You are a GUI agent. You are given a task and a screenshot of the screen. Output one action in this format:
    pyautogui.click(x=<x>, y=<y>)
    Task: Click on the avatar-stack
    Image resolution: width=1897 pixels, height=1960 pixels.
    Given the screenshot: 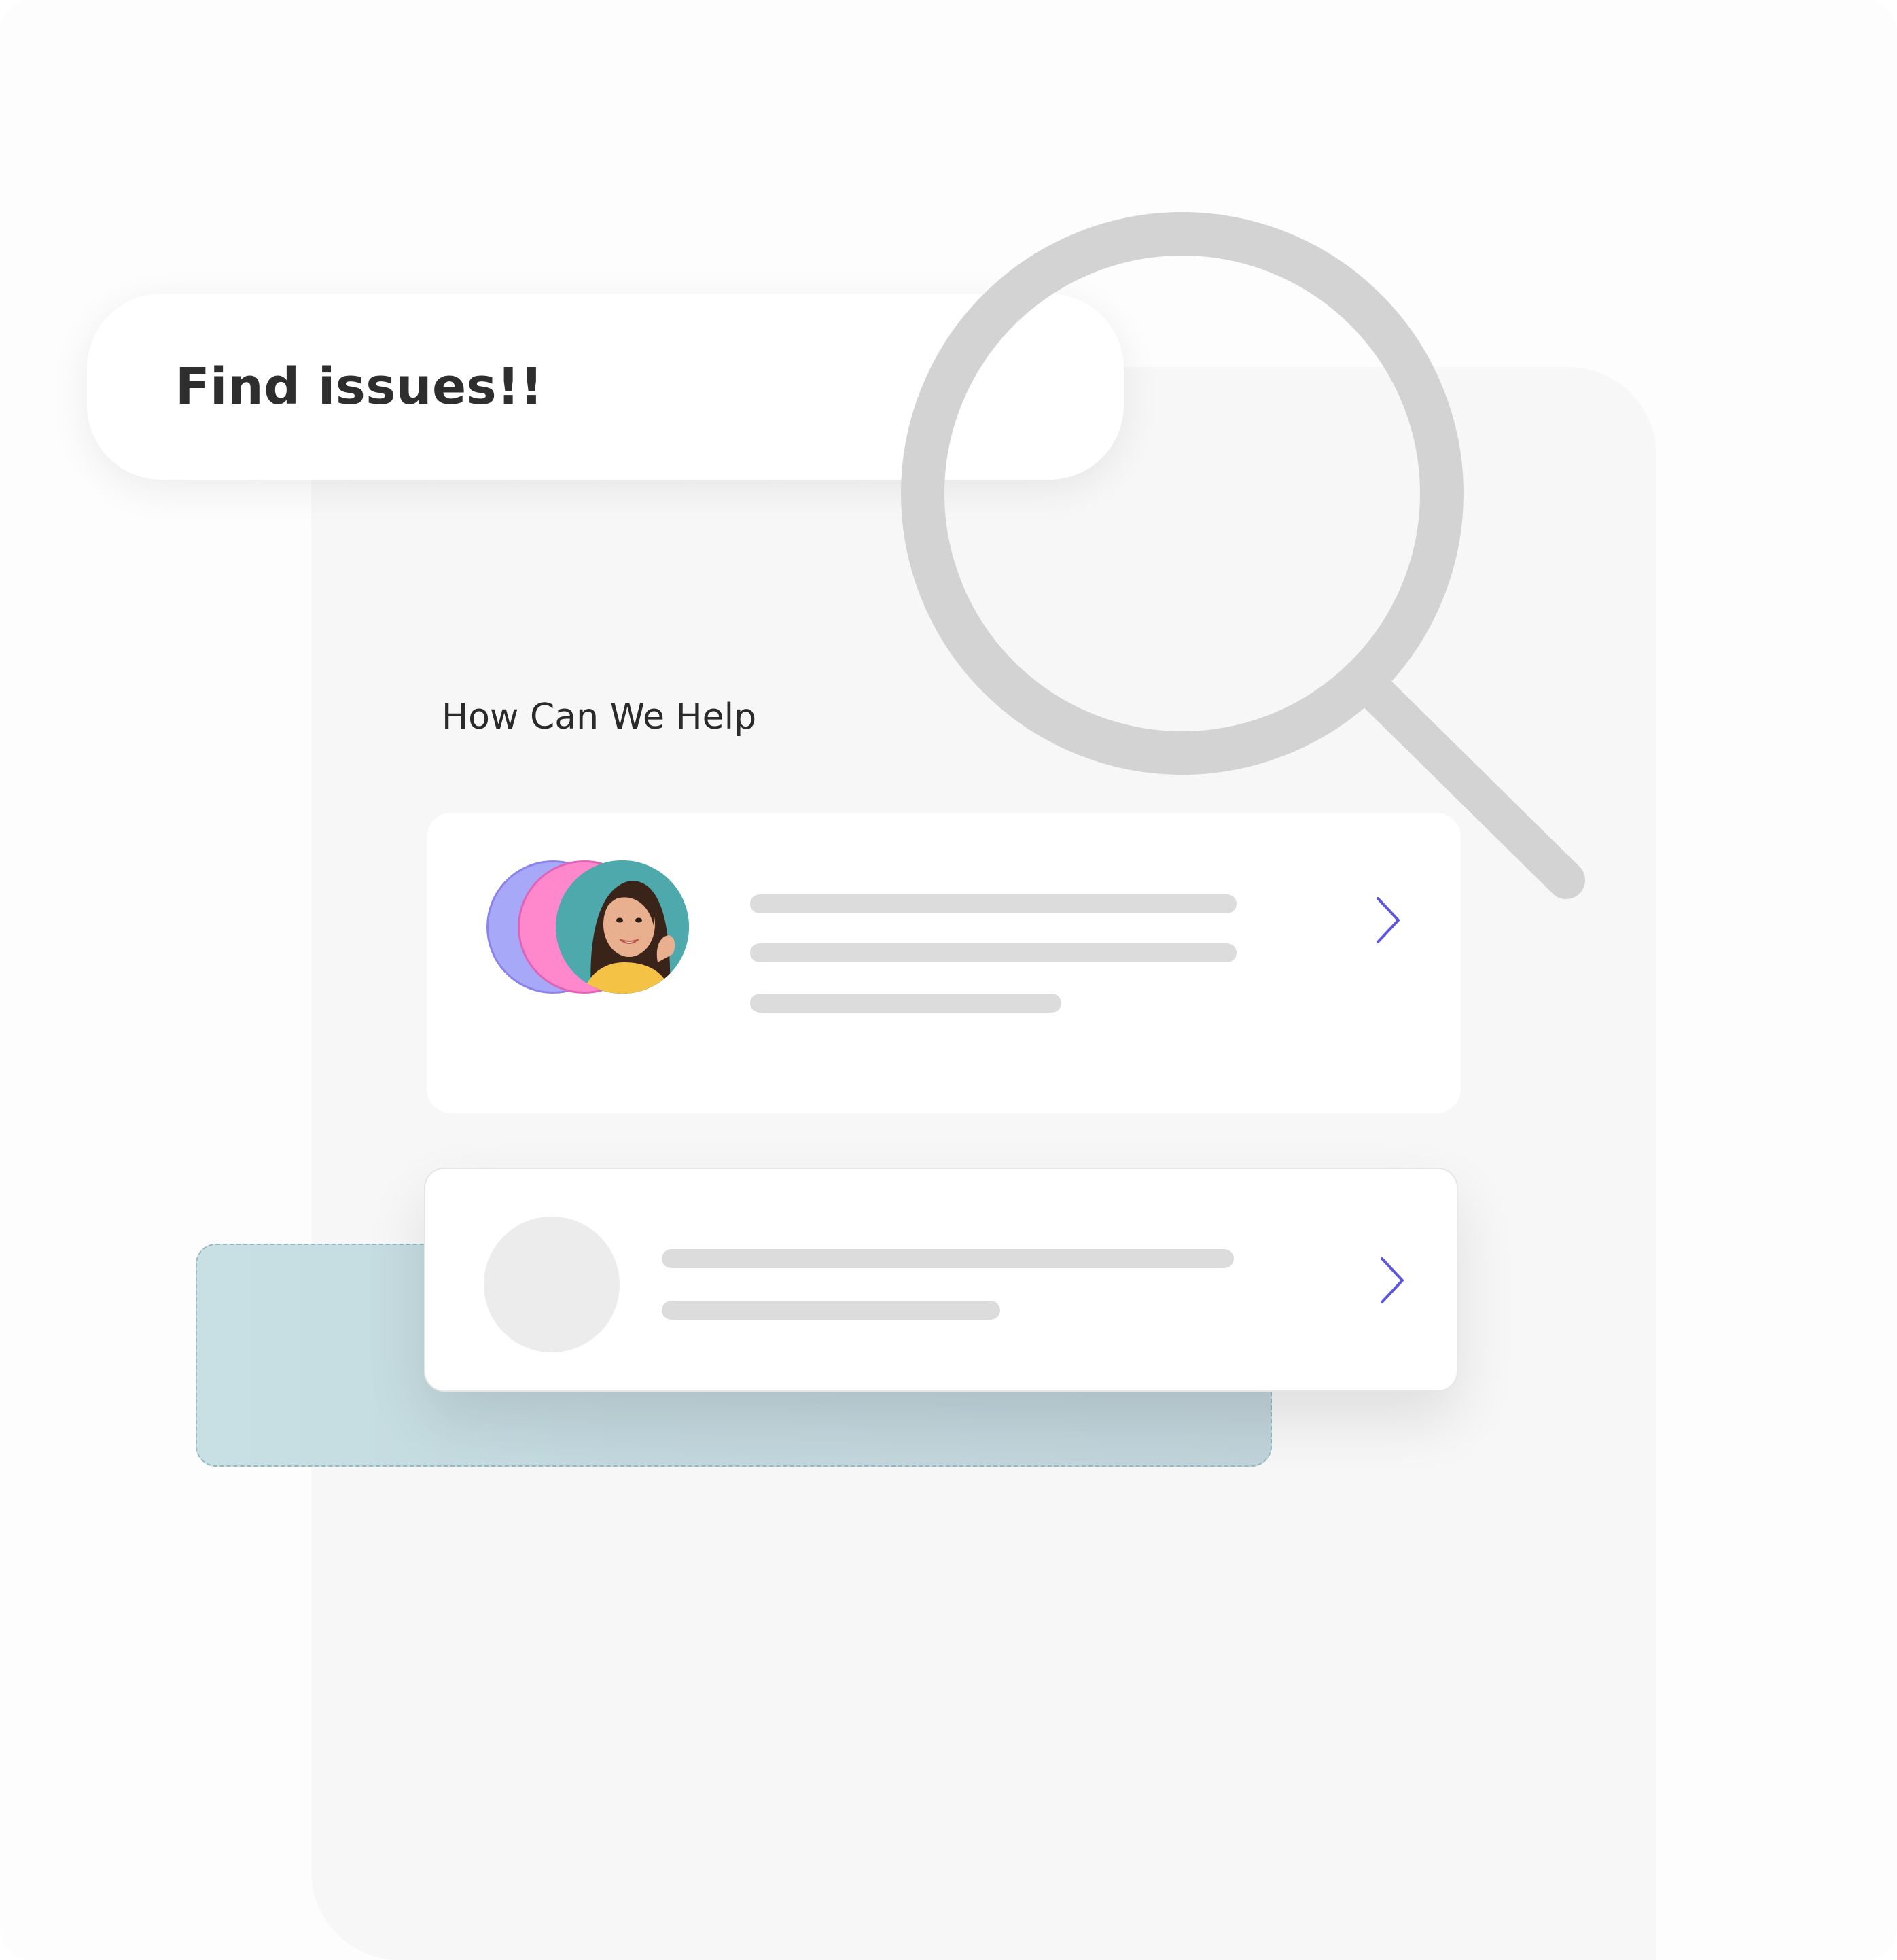 What is the action you would take?
    pyautogui.click(x=591, y=932)
    